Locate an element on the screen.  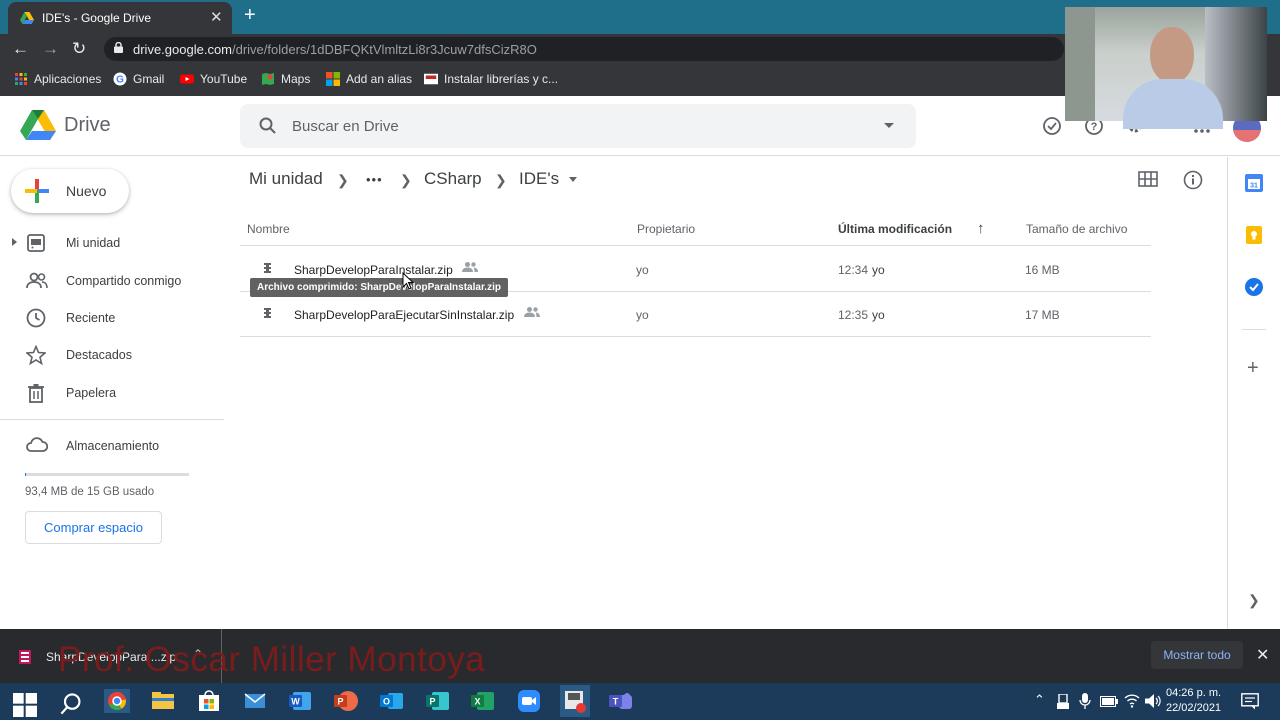
breadcrumb-more: ••• is located at coordinates (374, 179).